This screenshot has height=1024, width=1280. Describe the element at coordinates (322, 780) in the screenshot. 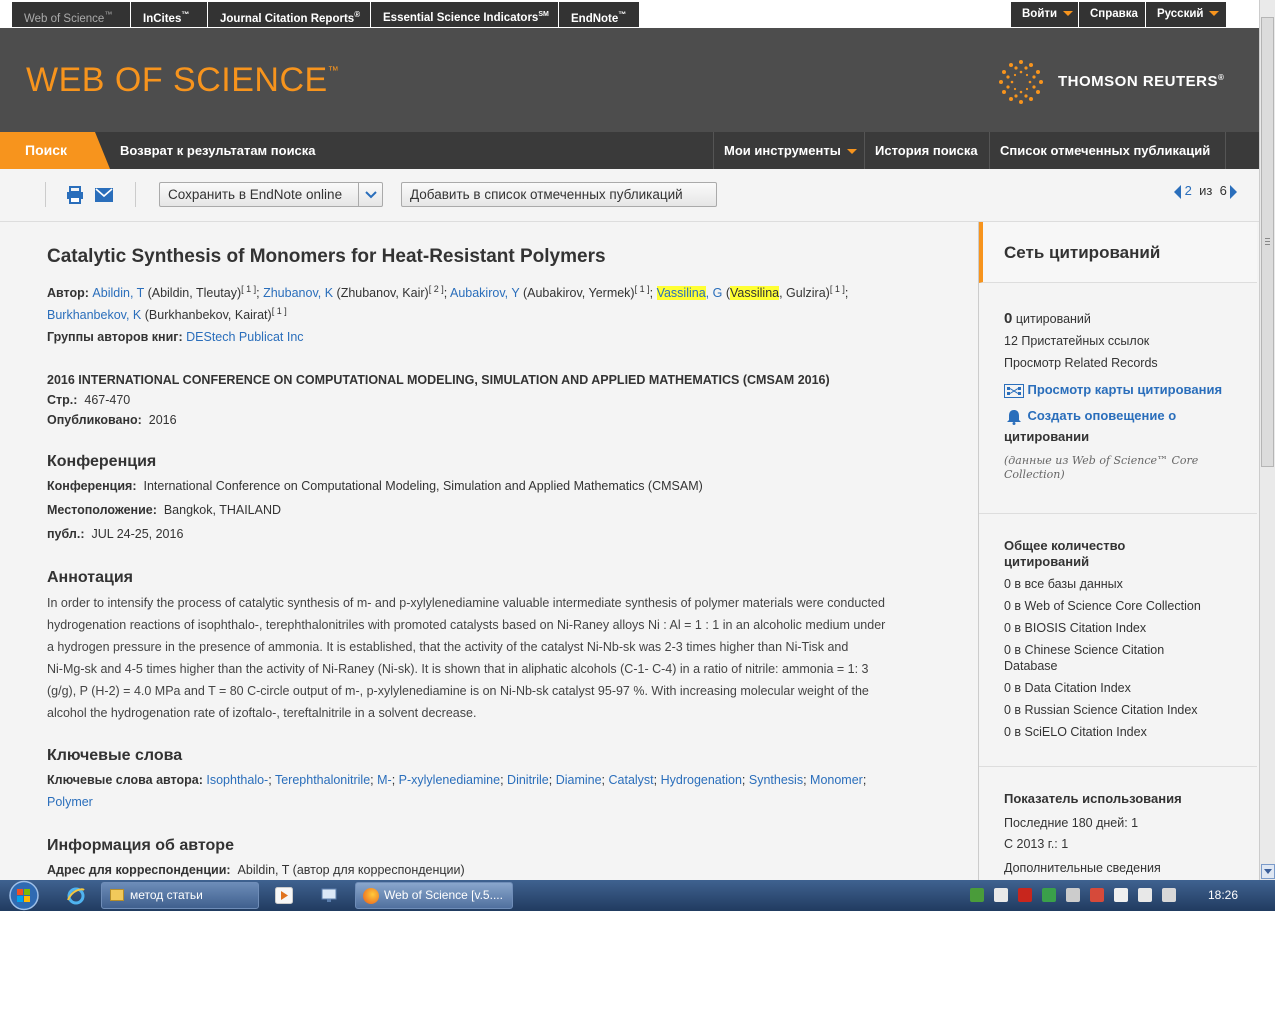

I see `keyword-link: Terephthalonitrile` at that location.